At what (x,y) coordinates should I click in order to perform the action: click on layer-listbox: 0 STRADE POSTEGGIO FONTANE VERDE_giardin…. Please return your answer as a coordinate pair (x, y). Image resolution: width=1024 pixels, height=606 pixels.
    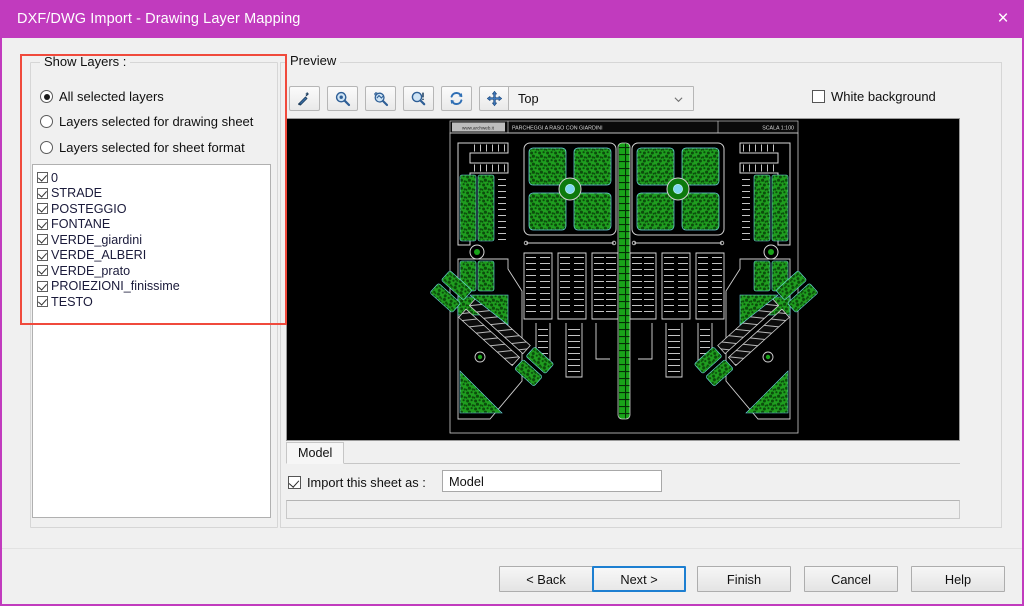
    Looking at the image, I should click on (151, 341).